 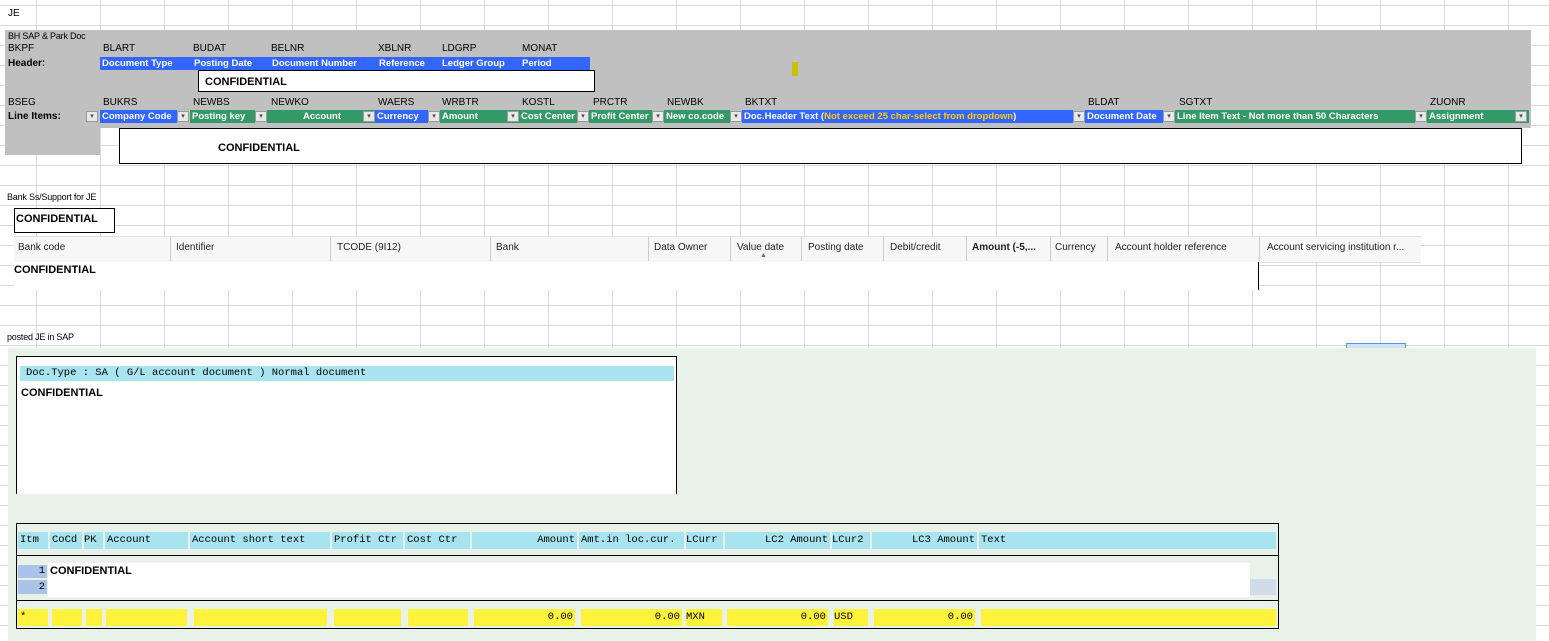 What do you see at coordinates (32, 587) in the screenshot?
I see `row-number-2: 2` at bounding box center [32, 587].